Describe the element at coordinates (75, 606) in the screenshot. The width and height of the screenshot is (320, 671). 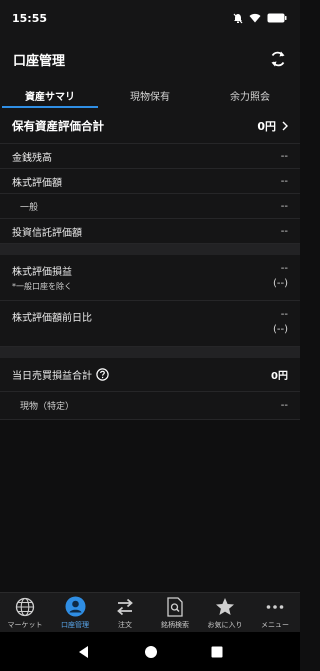
I see `account-icon` at that location.